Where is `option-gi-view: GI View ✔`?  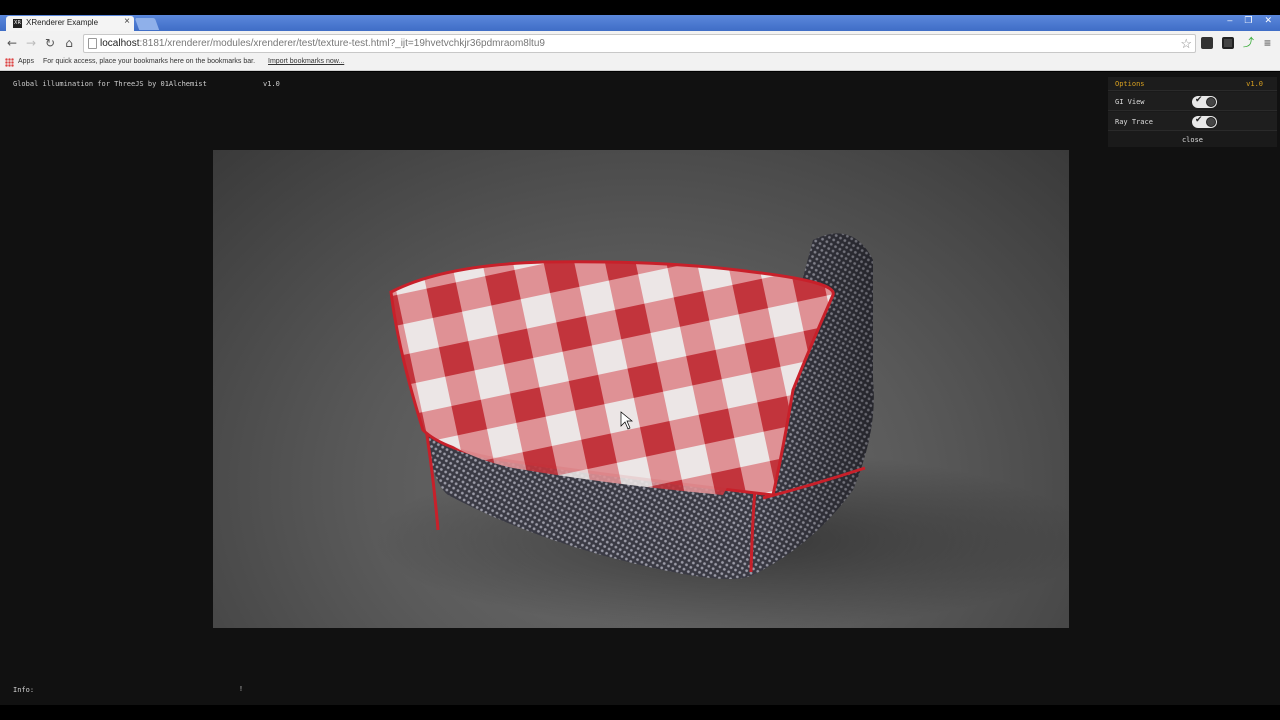 option-gi-view: GI View ✔ is located at coordinates (1192, 101).